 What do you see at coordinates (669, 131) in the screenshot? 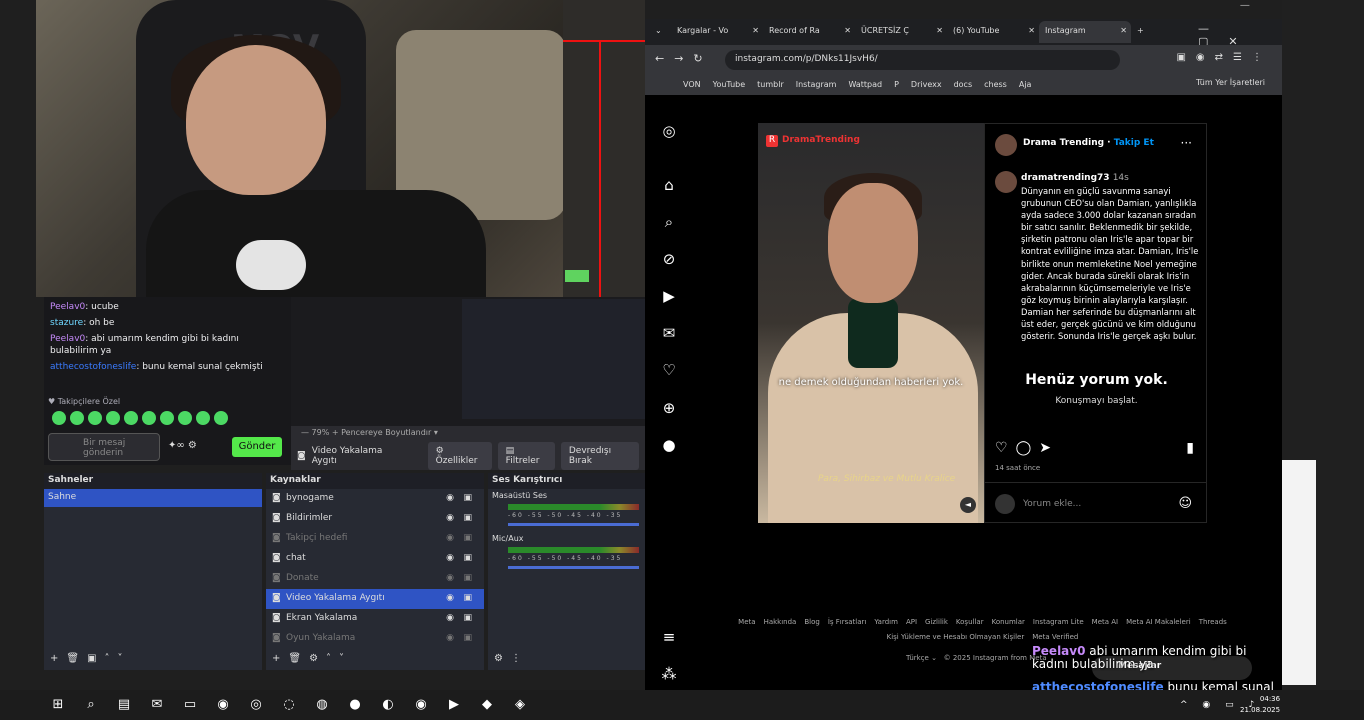
I see `instagram-logo-icon: ◎` at bounding box center [669, 131].